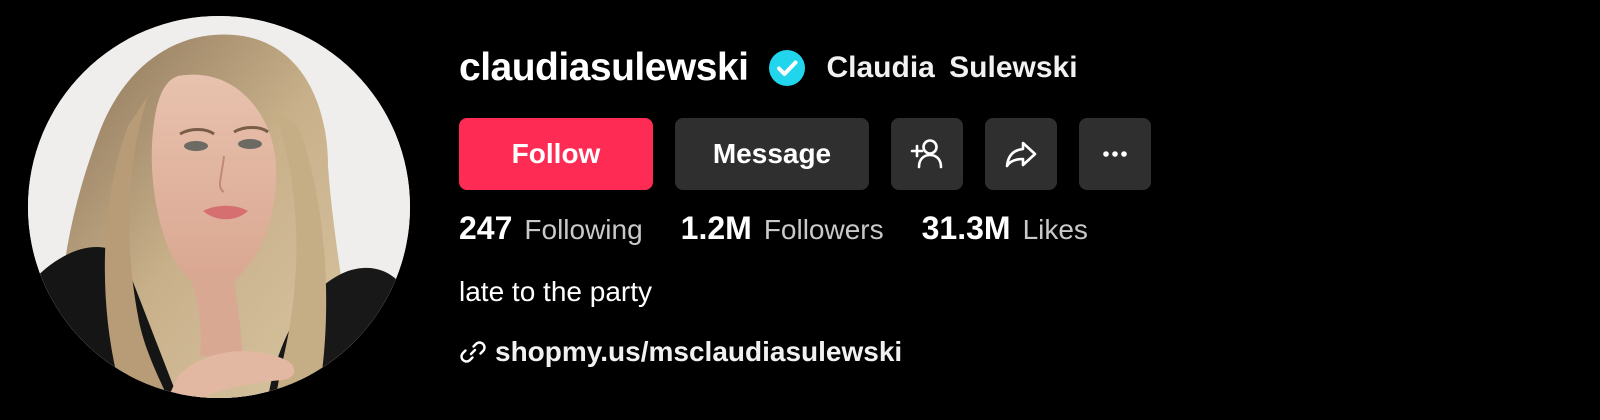 The image size is (1600, 420). I want to click on follow-button: Follow, so click(556, 154).